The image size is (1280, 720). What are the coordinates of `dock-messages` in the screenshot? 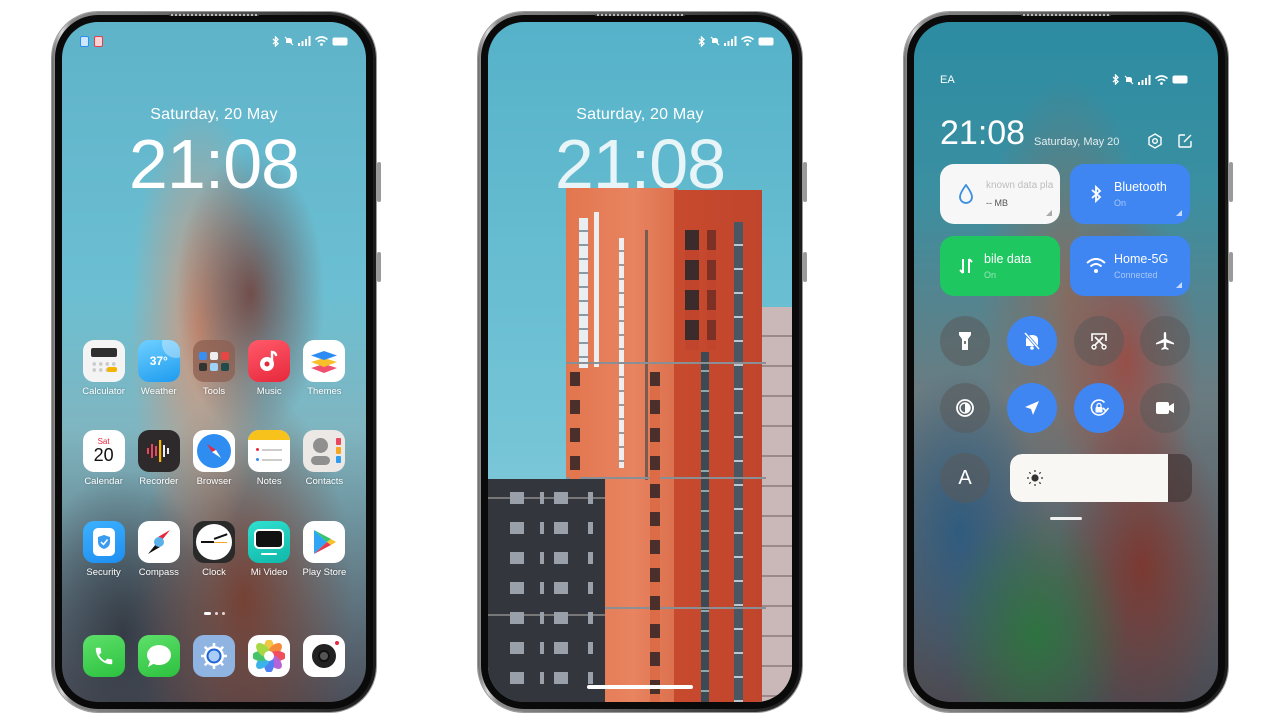 It's located at (158, 656).